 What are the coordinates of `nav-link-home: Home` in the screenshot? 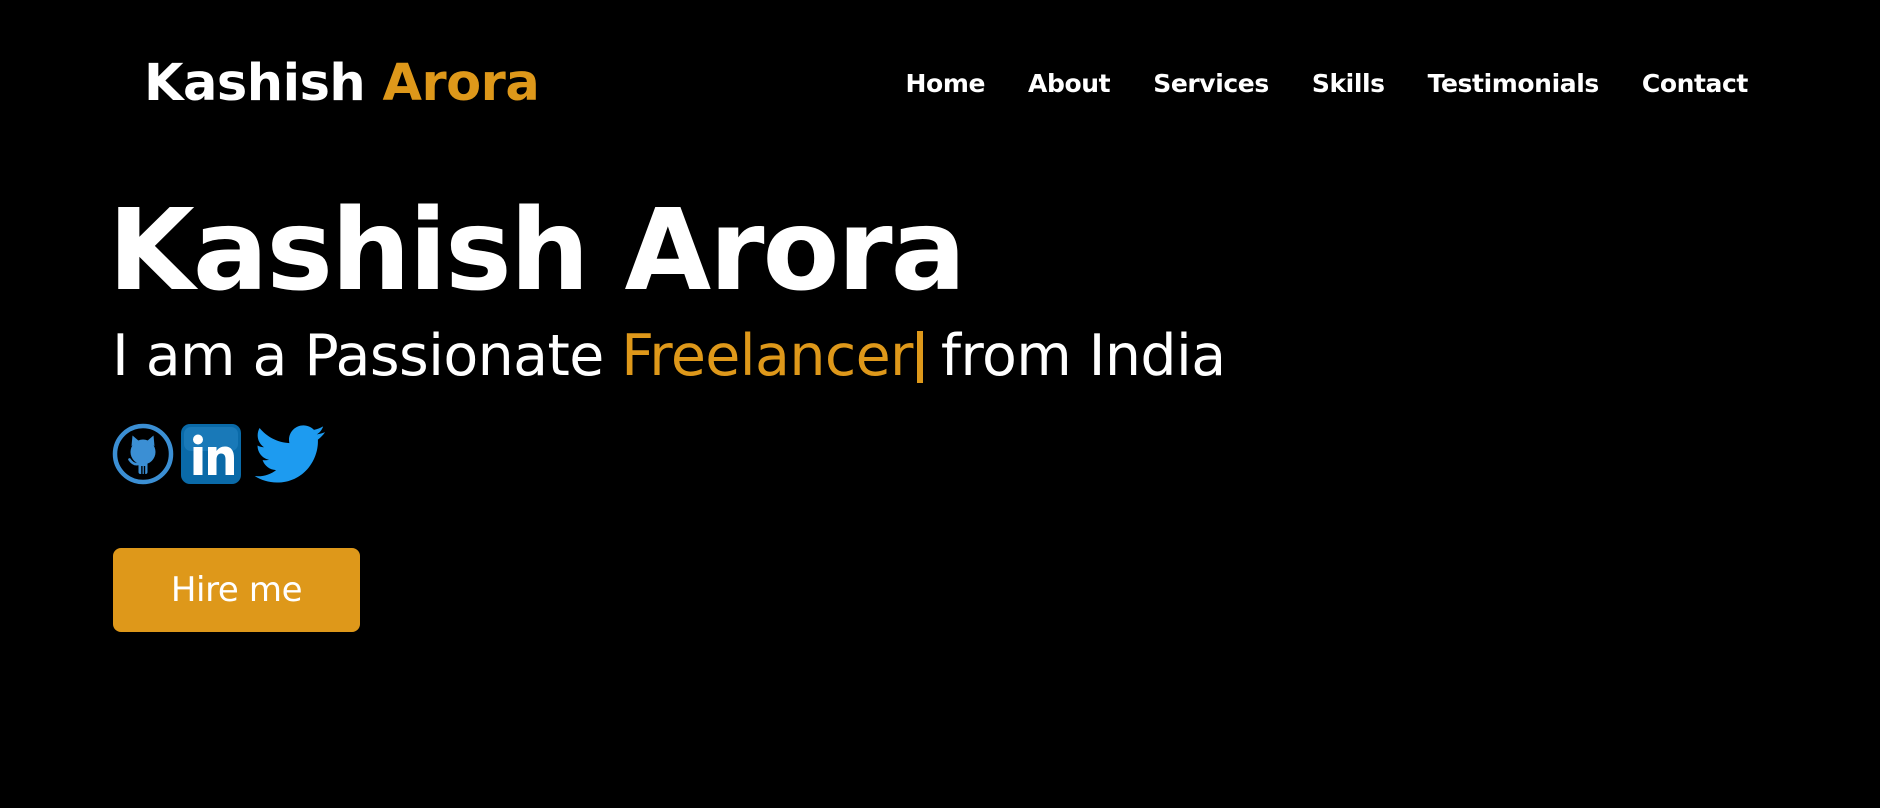 It's located at (946, 83).